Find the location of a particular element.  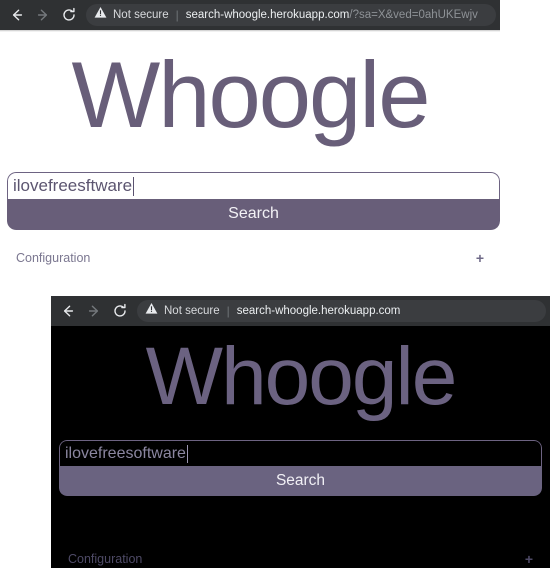

address-bar-url-dark: search-whoogle.herokuapp.com is located at coordinates (387, 311).